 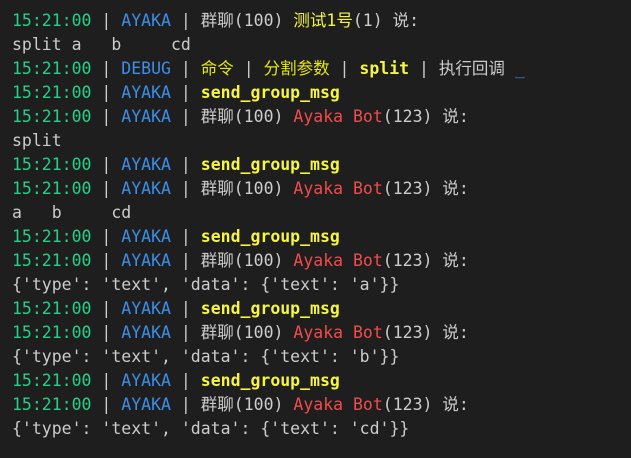 What do you see at coordinates (101, 44) in the screenshot?
I see `log-line-message: split a b cd` at bounding box center [101, 44].